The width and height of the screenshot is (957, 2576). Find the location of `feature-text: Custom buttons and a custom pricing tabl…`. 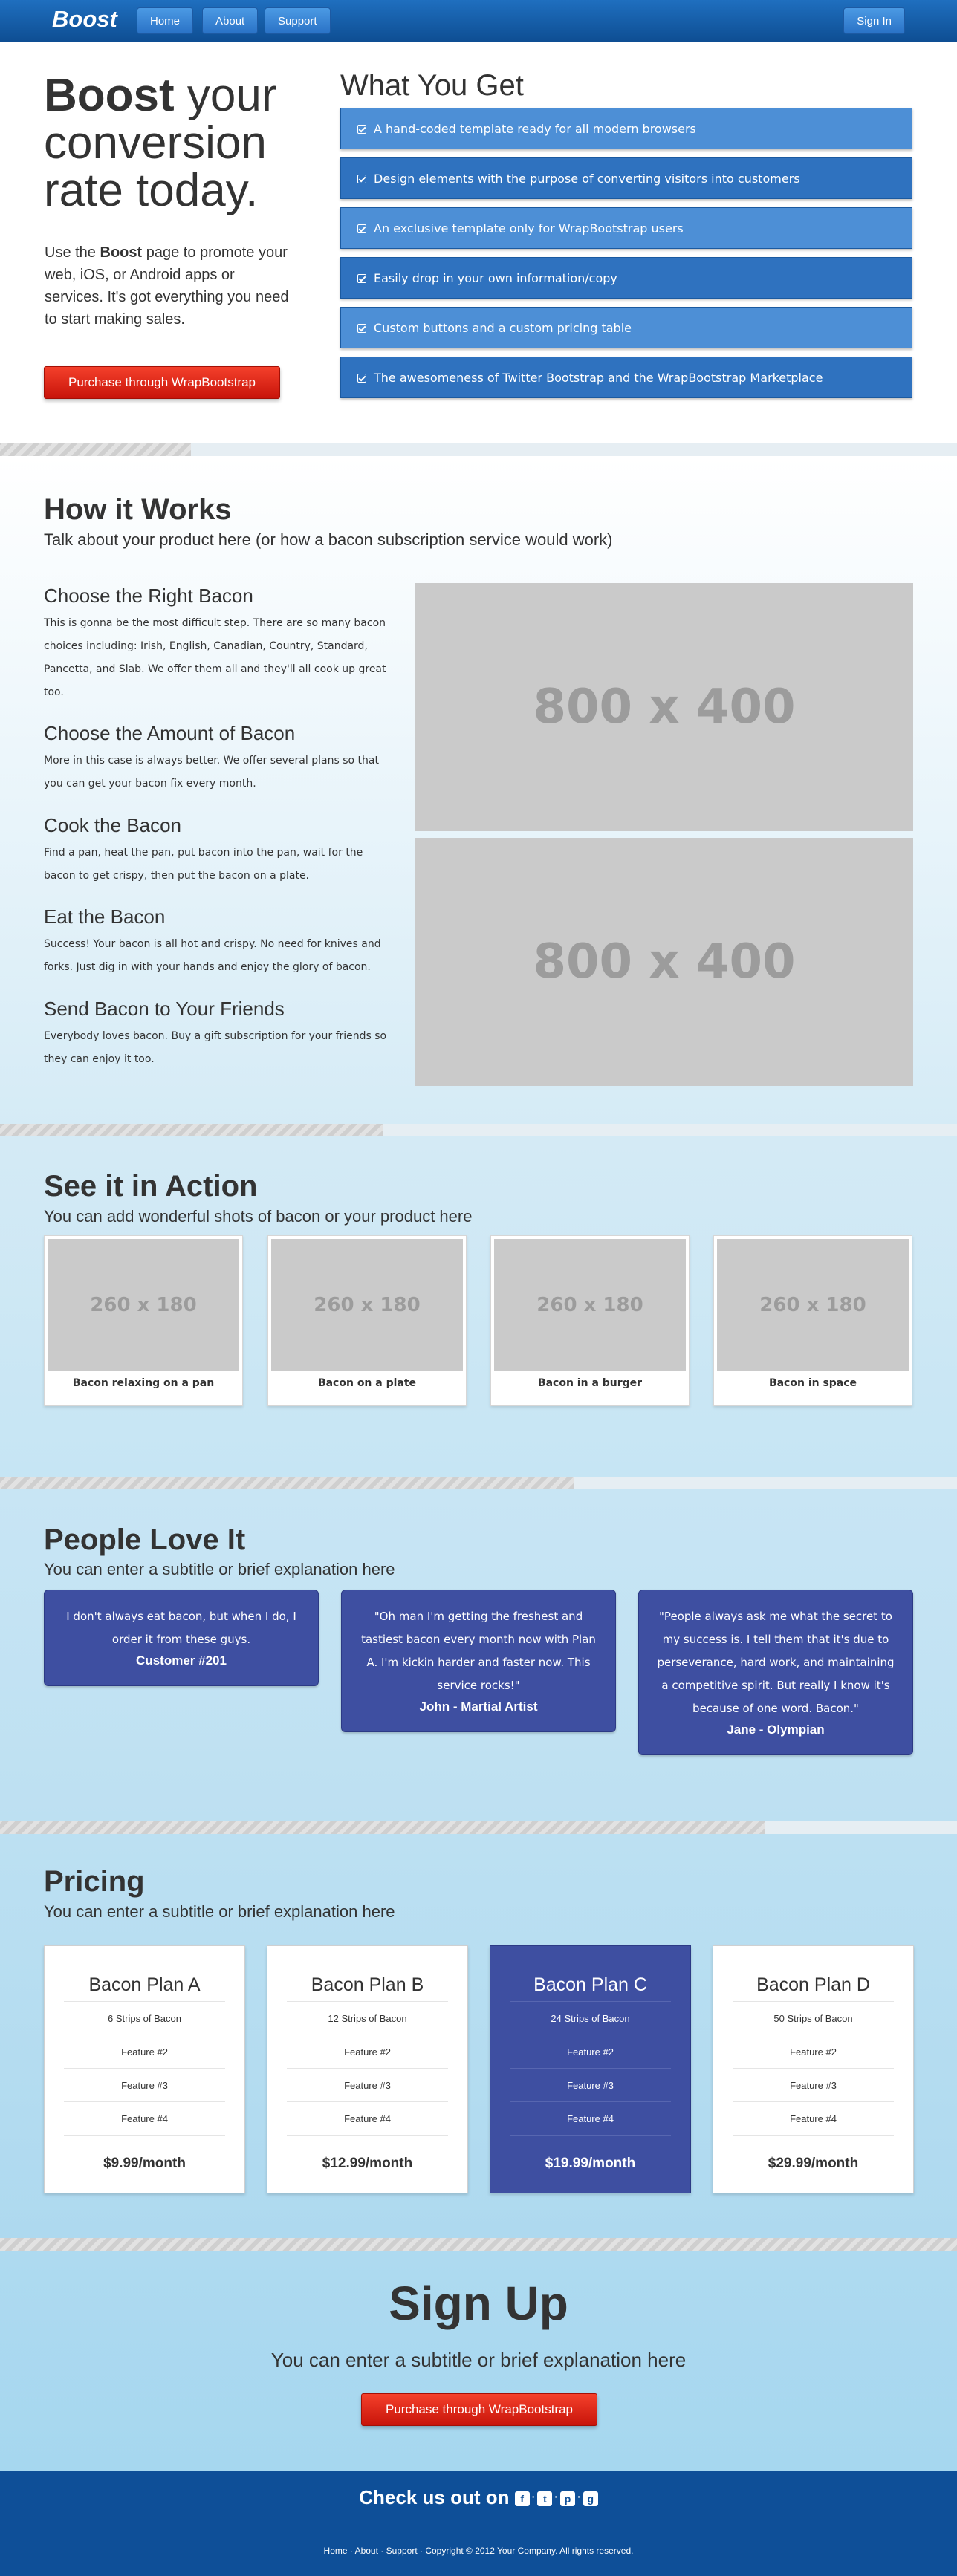

feature-text: Custom buttons and a custom pricing tabl… is located at coordinates (503, 328).